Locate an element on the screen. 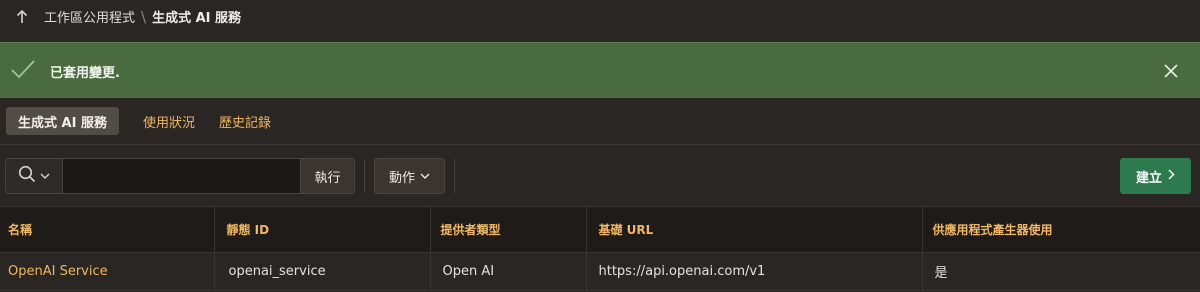 This screenshot has height=292, width=1200. search-column-button is located at coordinates (34, 176).